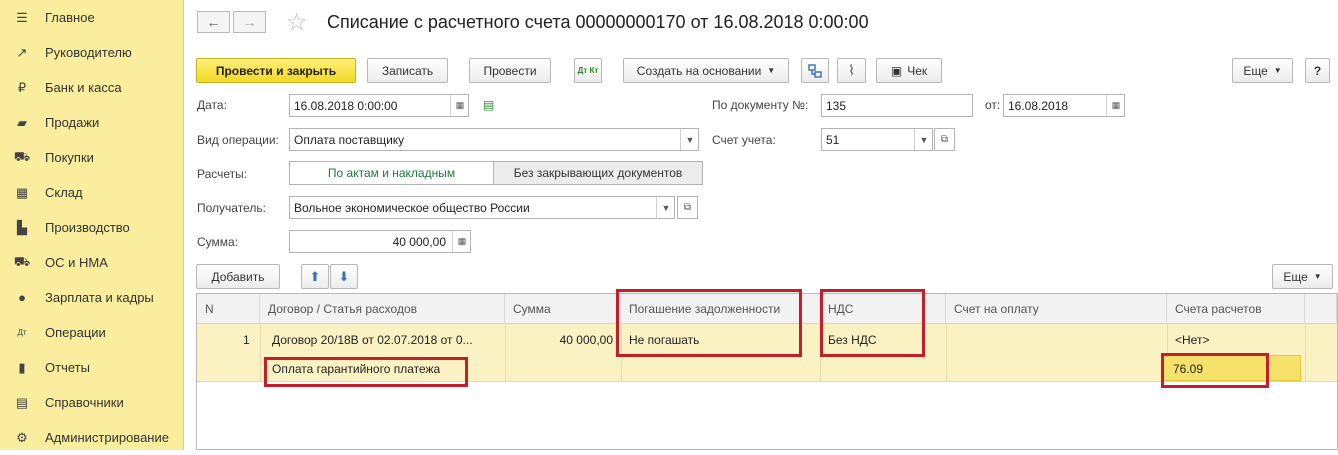 Image resolution: width=1338 pixels, height=455 pixels. Describe the element at coordinates (1038, 105) in the screenshot. I see `from-date-value: 16.08.2018` at that location.